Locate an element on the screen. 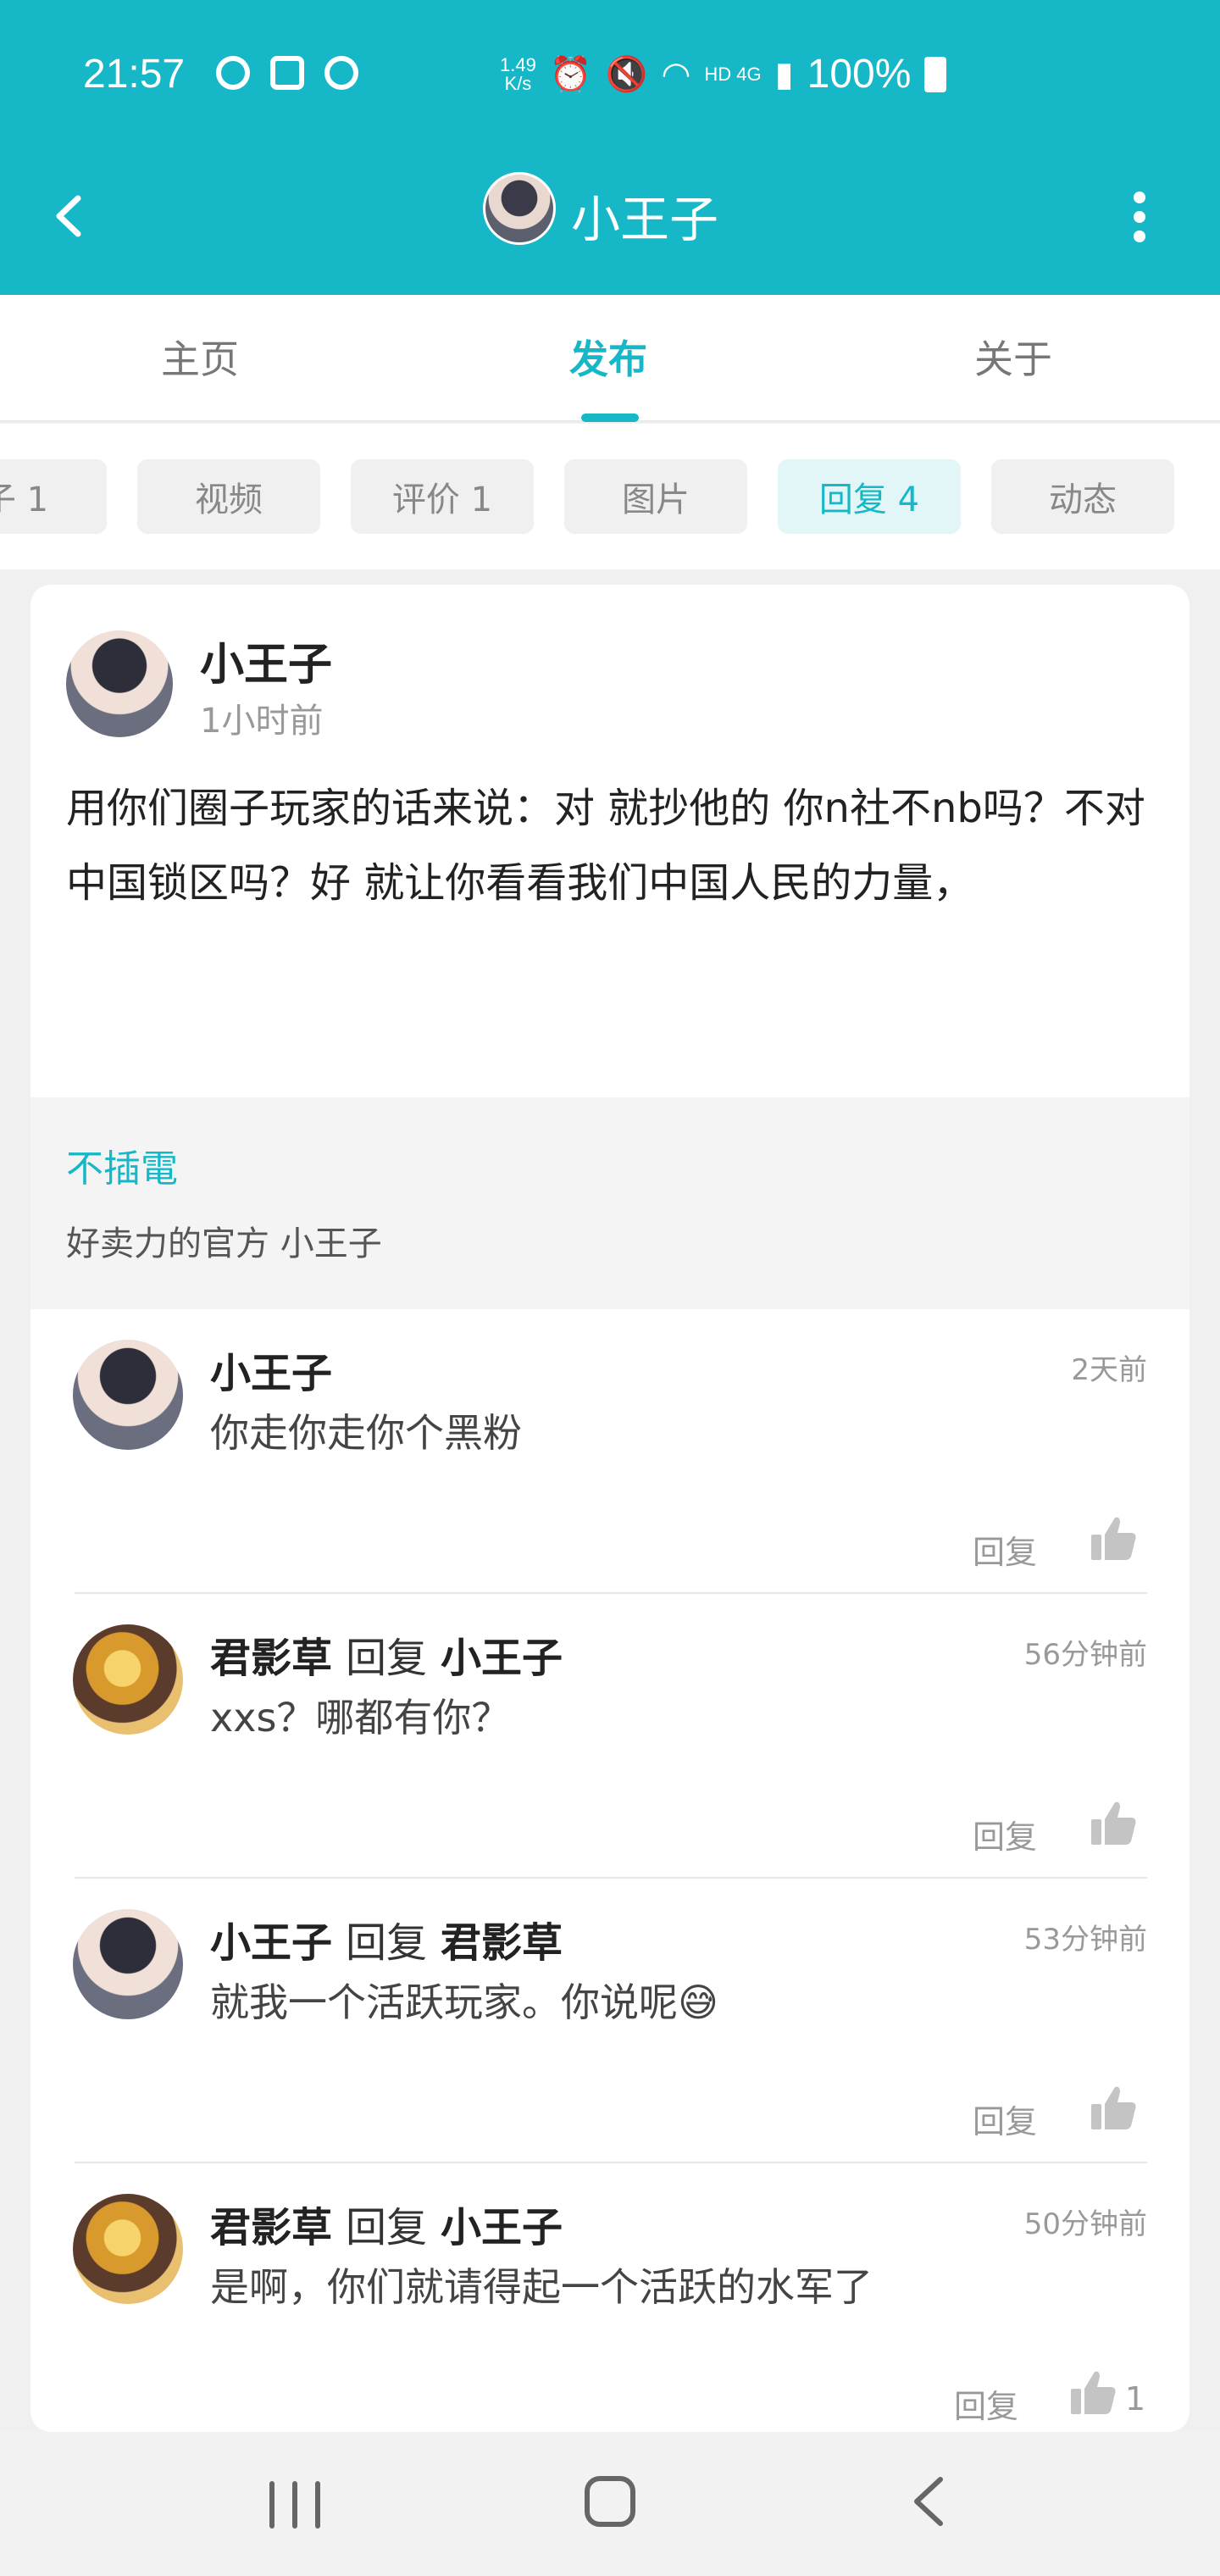  referenced-text: 好卖力的官方 小王子 is located at coordinates (224, 1243).